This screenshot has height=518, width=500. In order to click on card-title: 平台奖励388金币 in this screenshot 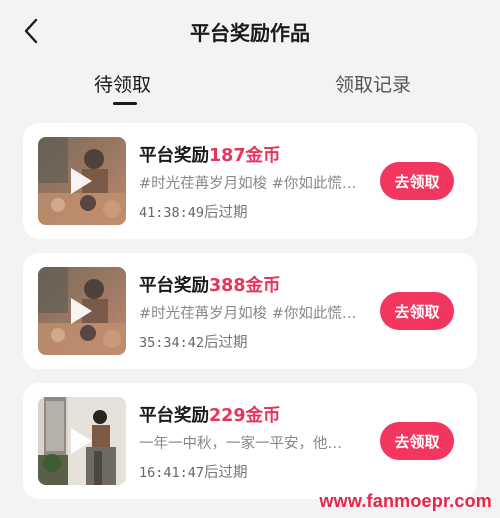, I will do `click(210, 284)`.